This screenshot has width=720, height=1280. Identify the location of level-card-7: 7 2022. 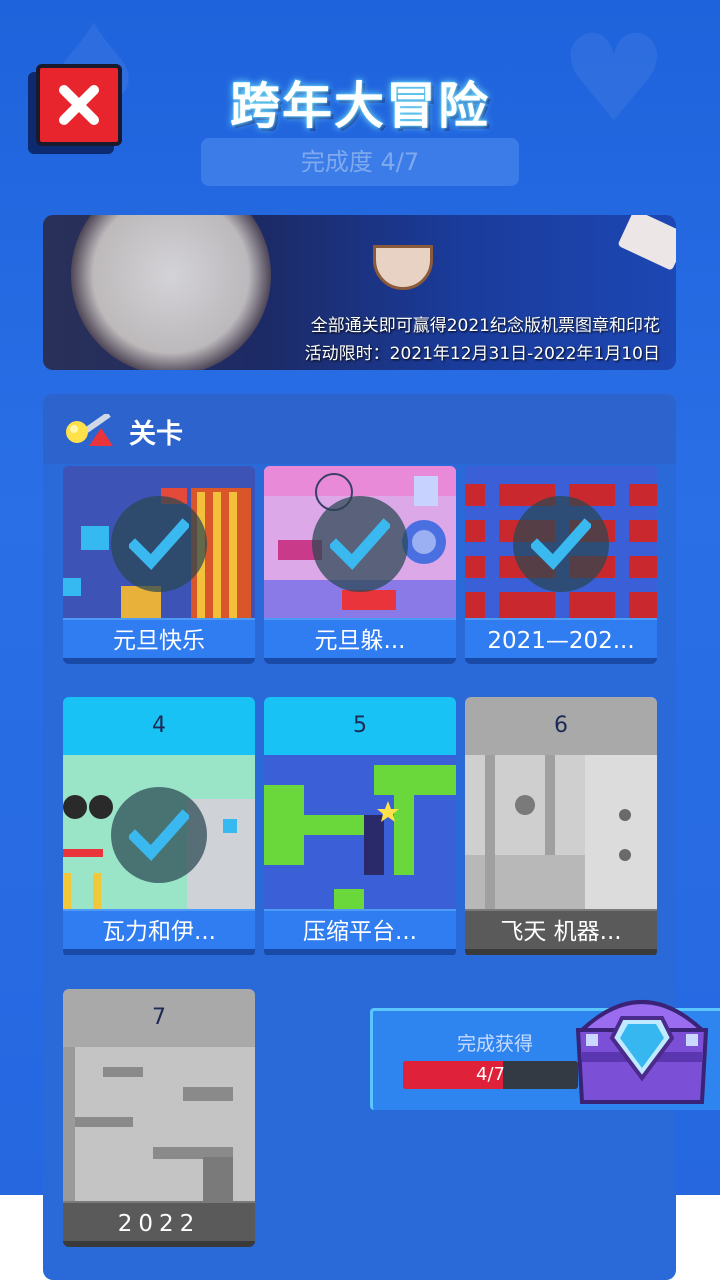
(159, 1118).